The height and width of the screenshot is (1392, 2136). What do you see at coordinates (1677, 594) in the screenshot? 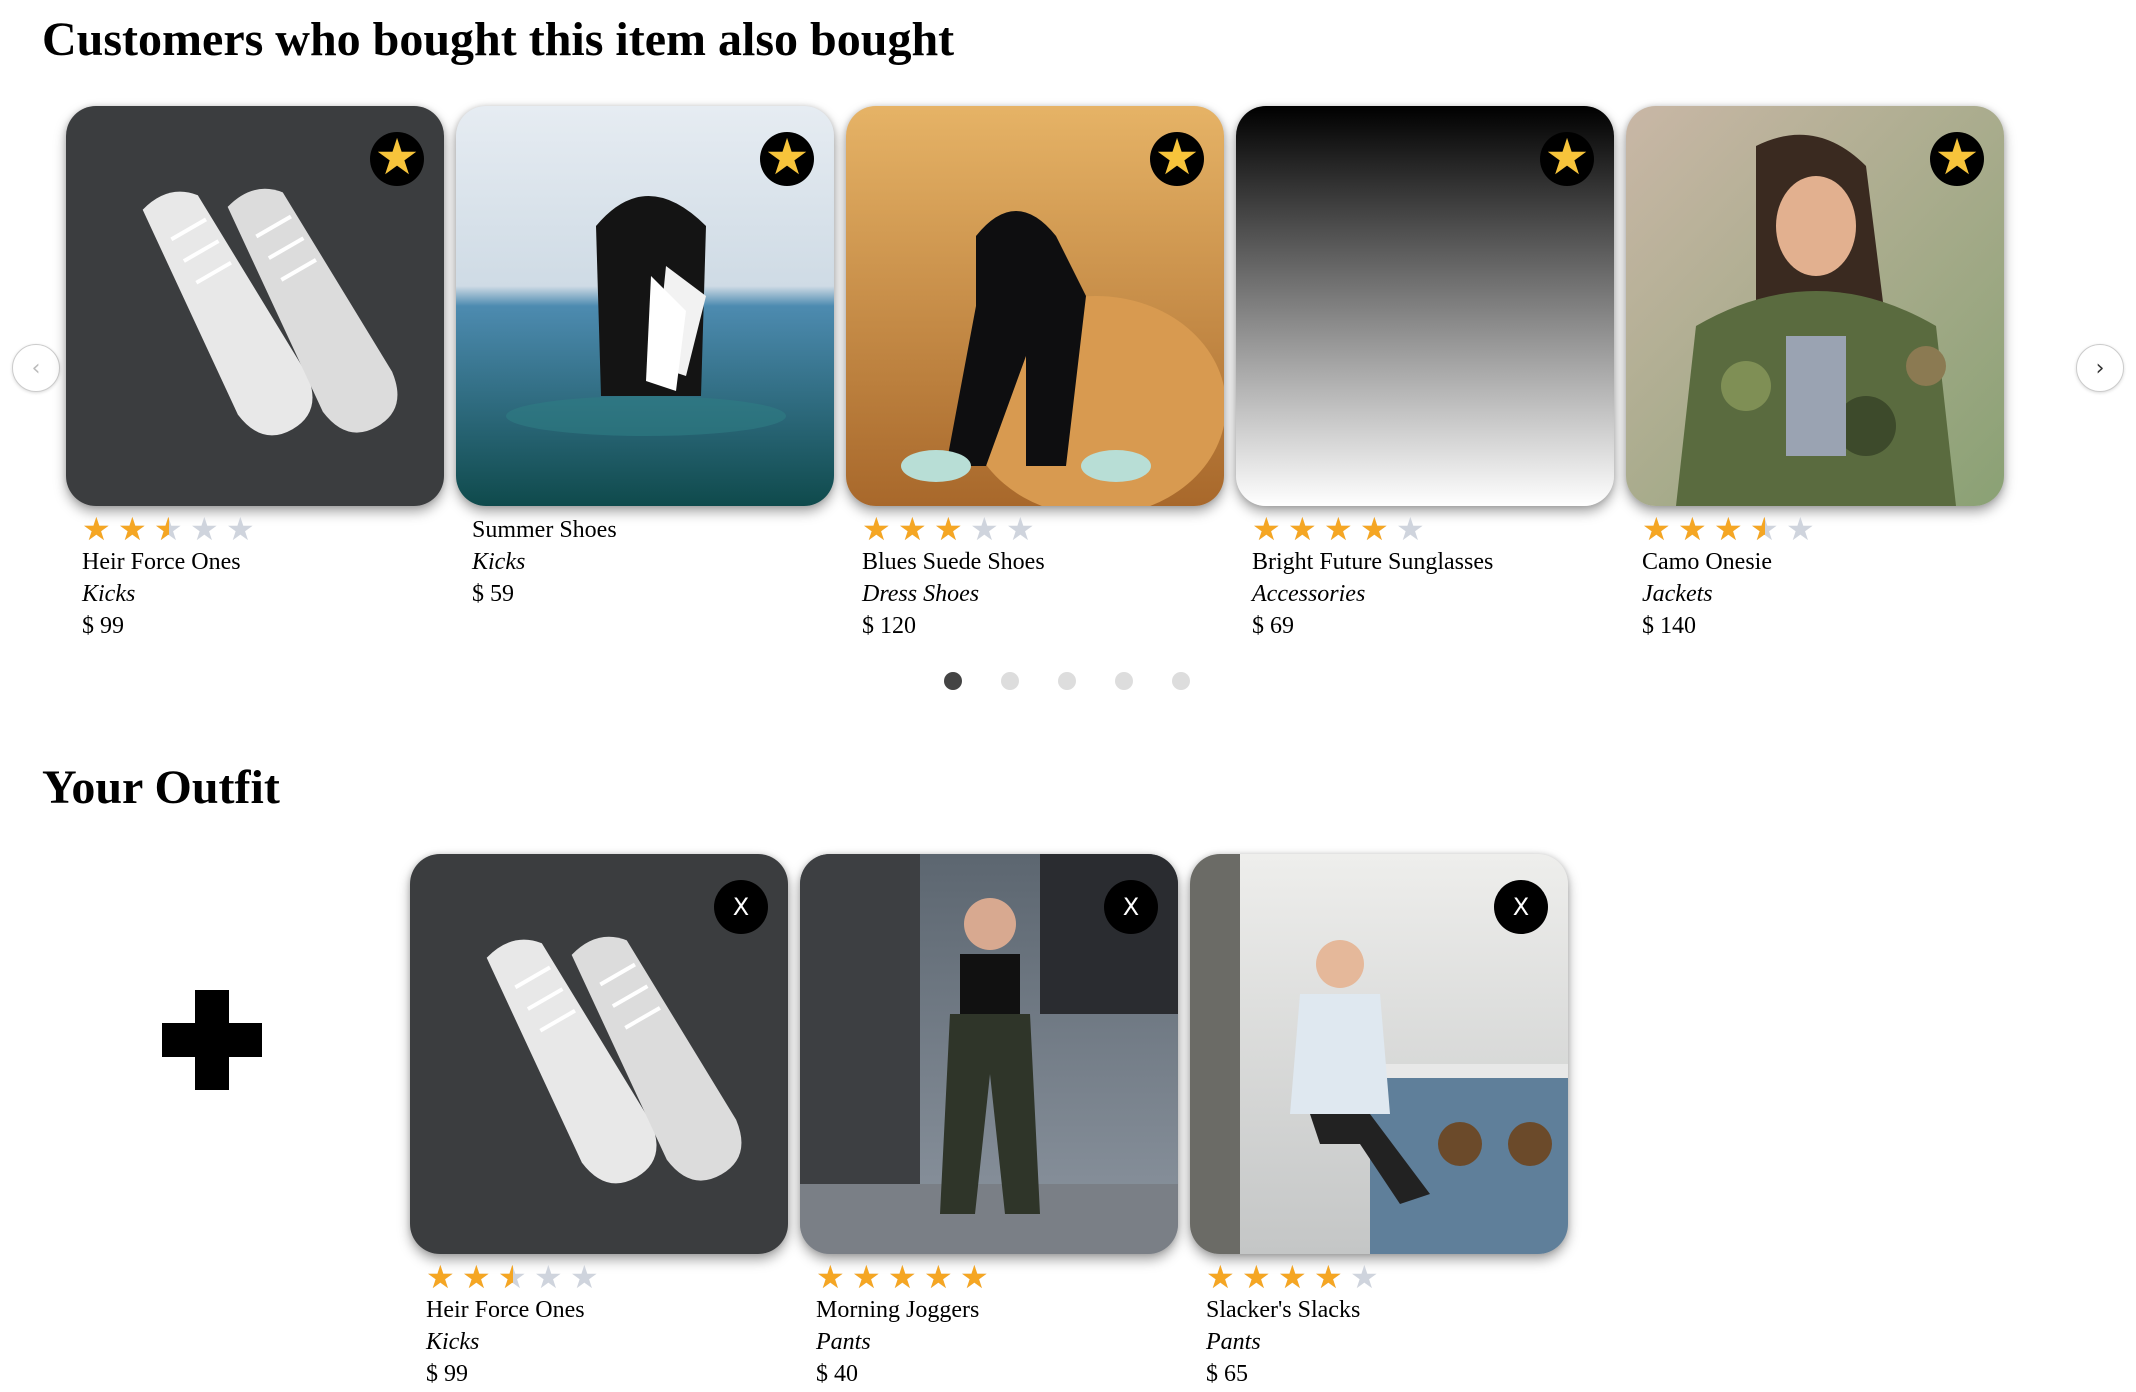
I see `product-category: Jackets` at bounding box center [1677, 594].